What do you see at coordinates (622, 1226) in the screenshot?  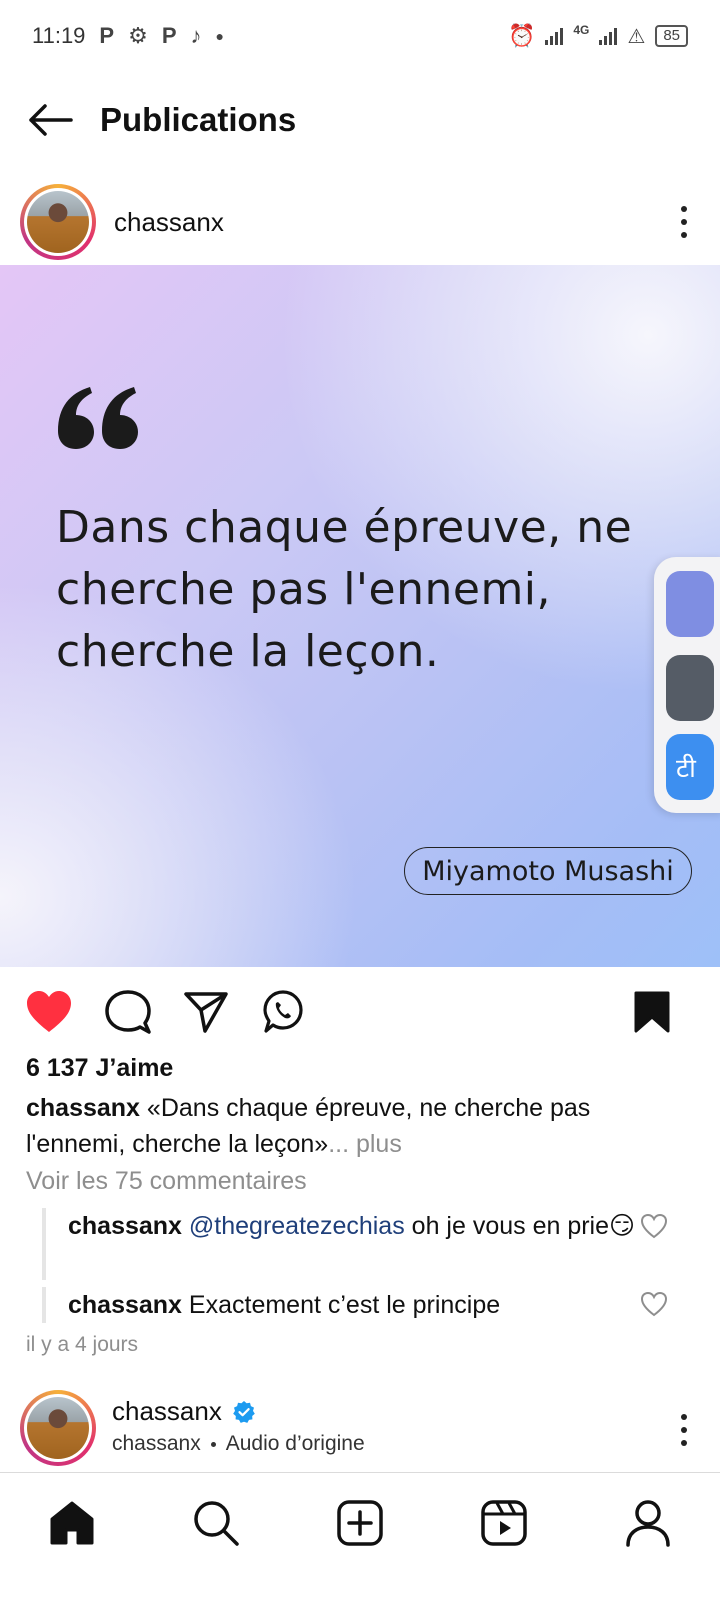 I see `comment-emoji: 😏` at bounding box center [622, 1226].